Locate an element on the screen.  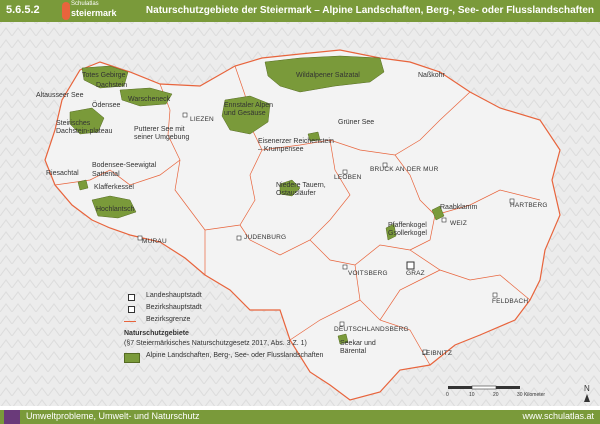
footer-topic: Umweltprobleme, Umwelt- und Naturschutz is located at coordinates (113, 416).